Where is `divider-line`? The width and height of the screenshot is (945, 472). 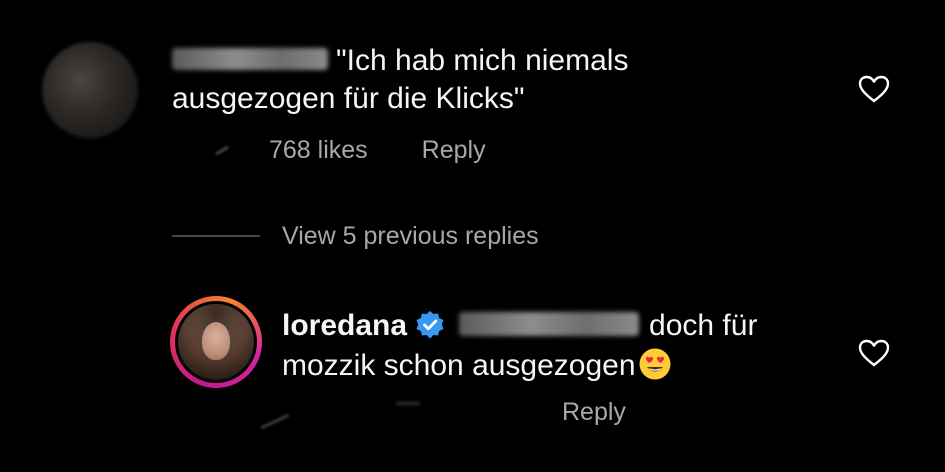 divider-line is located at coordinates (216, 236).